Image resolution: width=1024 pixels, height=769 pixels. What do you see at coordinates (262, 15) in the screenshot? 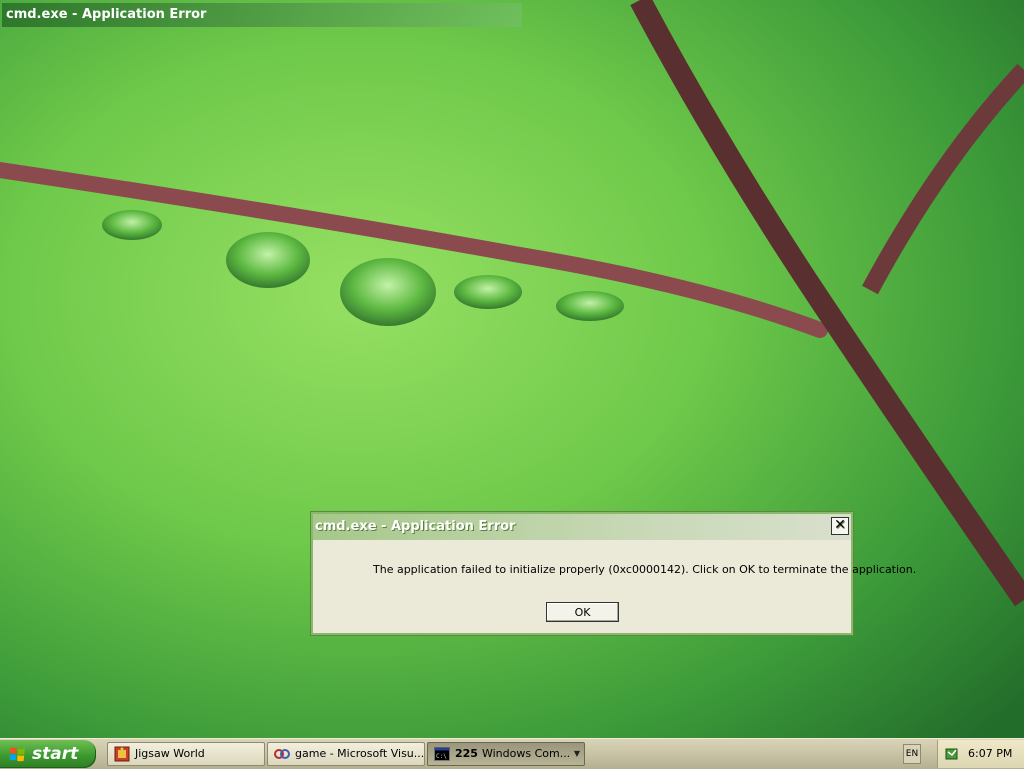
I see `ghost-window-title: cmd.exe - Application Error` at bounding box center [262, 15].